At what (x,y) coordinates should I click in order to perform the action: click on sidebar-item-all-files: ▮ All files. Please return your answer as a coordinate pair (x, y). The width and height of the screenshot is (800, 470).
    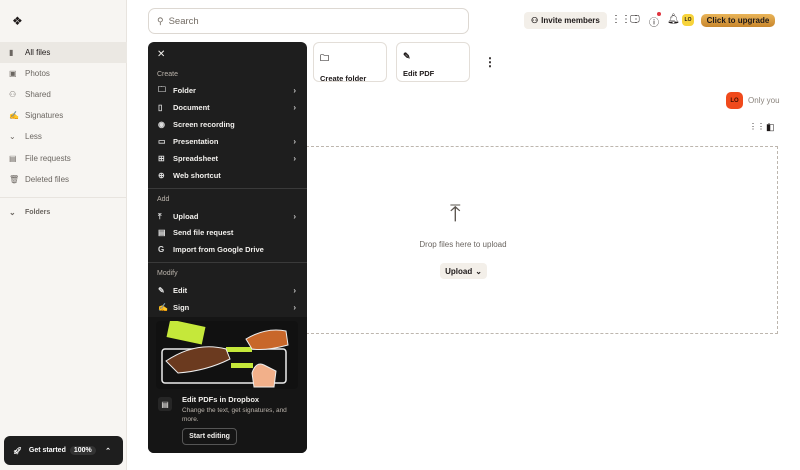
    Looking at the image, I should click on (63, 52).